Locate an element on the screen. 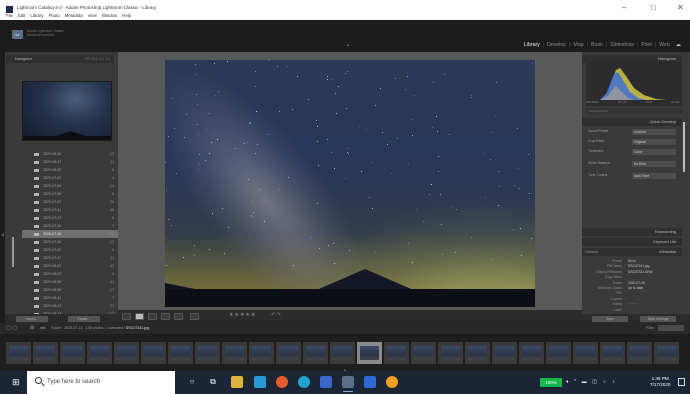  module-print: Print is located at coordinates (646, 45).